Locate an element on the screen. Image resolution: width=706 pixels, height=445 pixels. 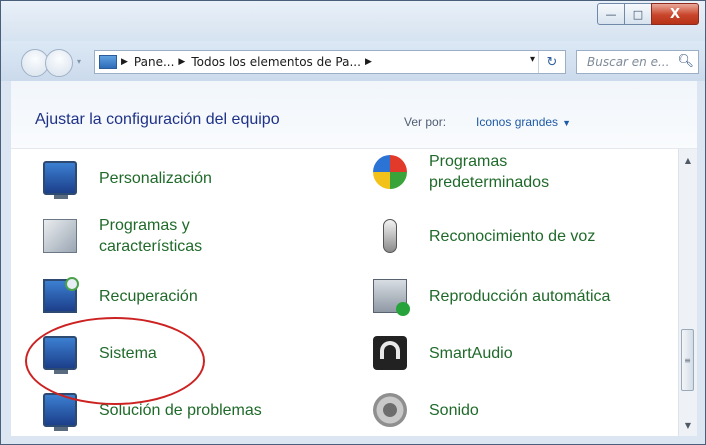
item-smartaudio: SmartAudio is located at coordinates (443, 353).